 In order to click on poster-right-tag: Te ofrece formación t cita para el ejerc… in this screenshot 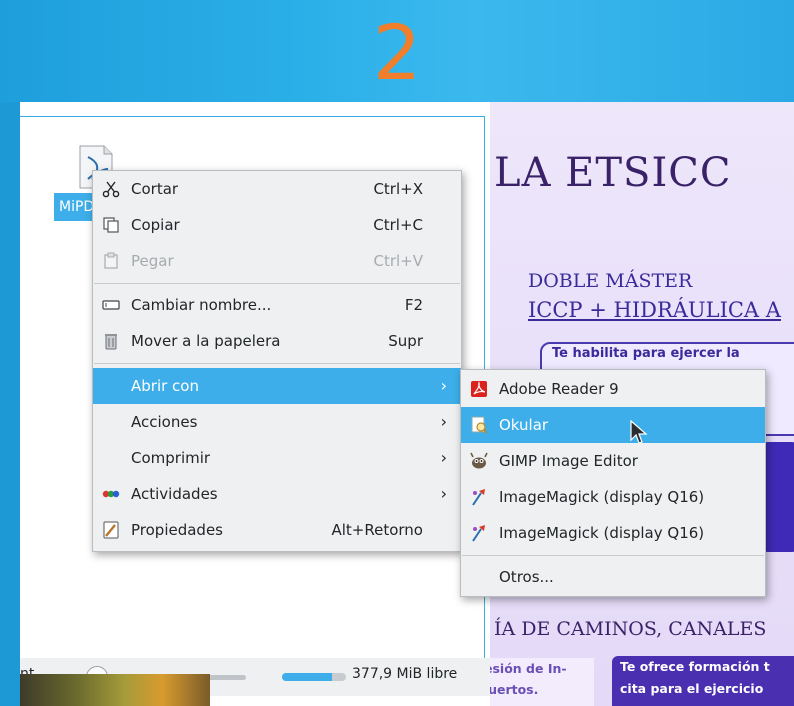, I will do `click(703, 681)`.